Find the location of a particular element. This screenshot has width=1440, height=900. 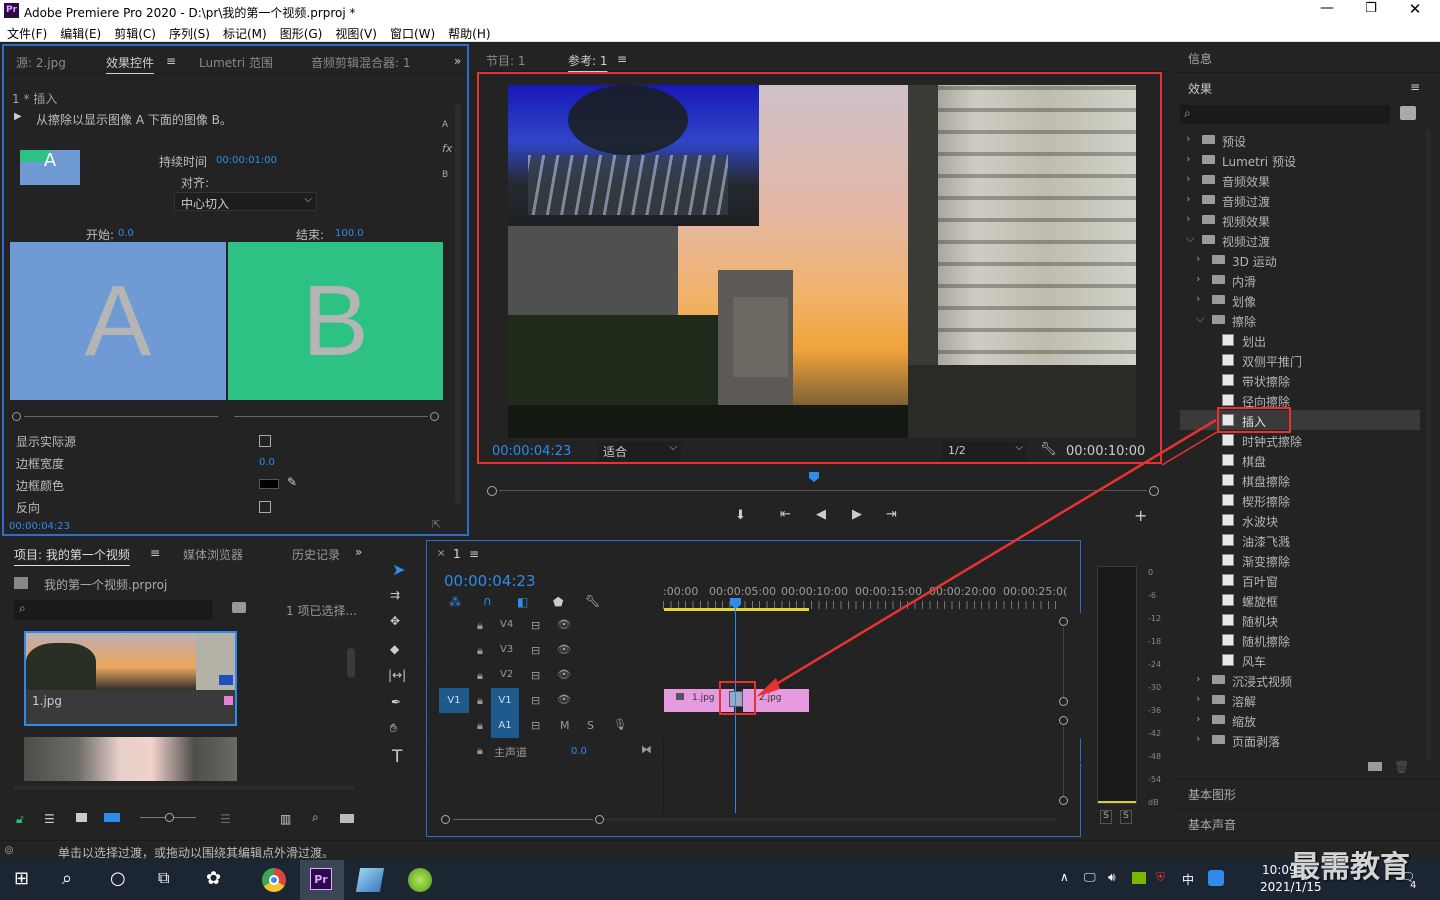

tray-chevron-icon: ∧ is located at coordinates (1064, 877).